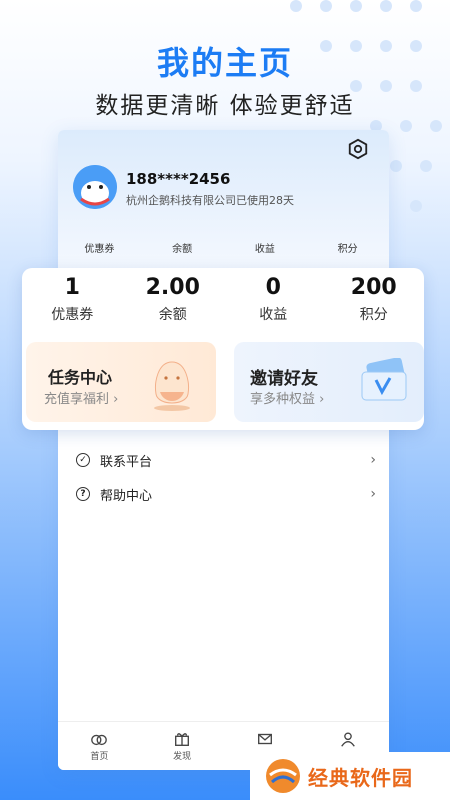 Image resolution: width=450 pixels, height=800 pixels. Describe the element at coordinates (126, 462) in the screenshot. I see `menu-item-label: 联系平台` at that location.